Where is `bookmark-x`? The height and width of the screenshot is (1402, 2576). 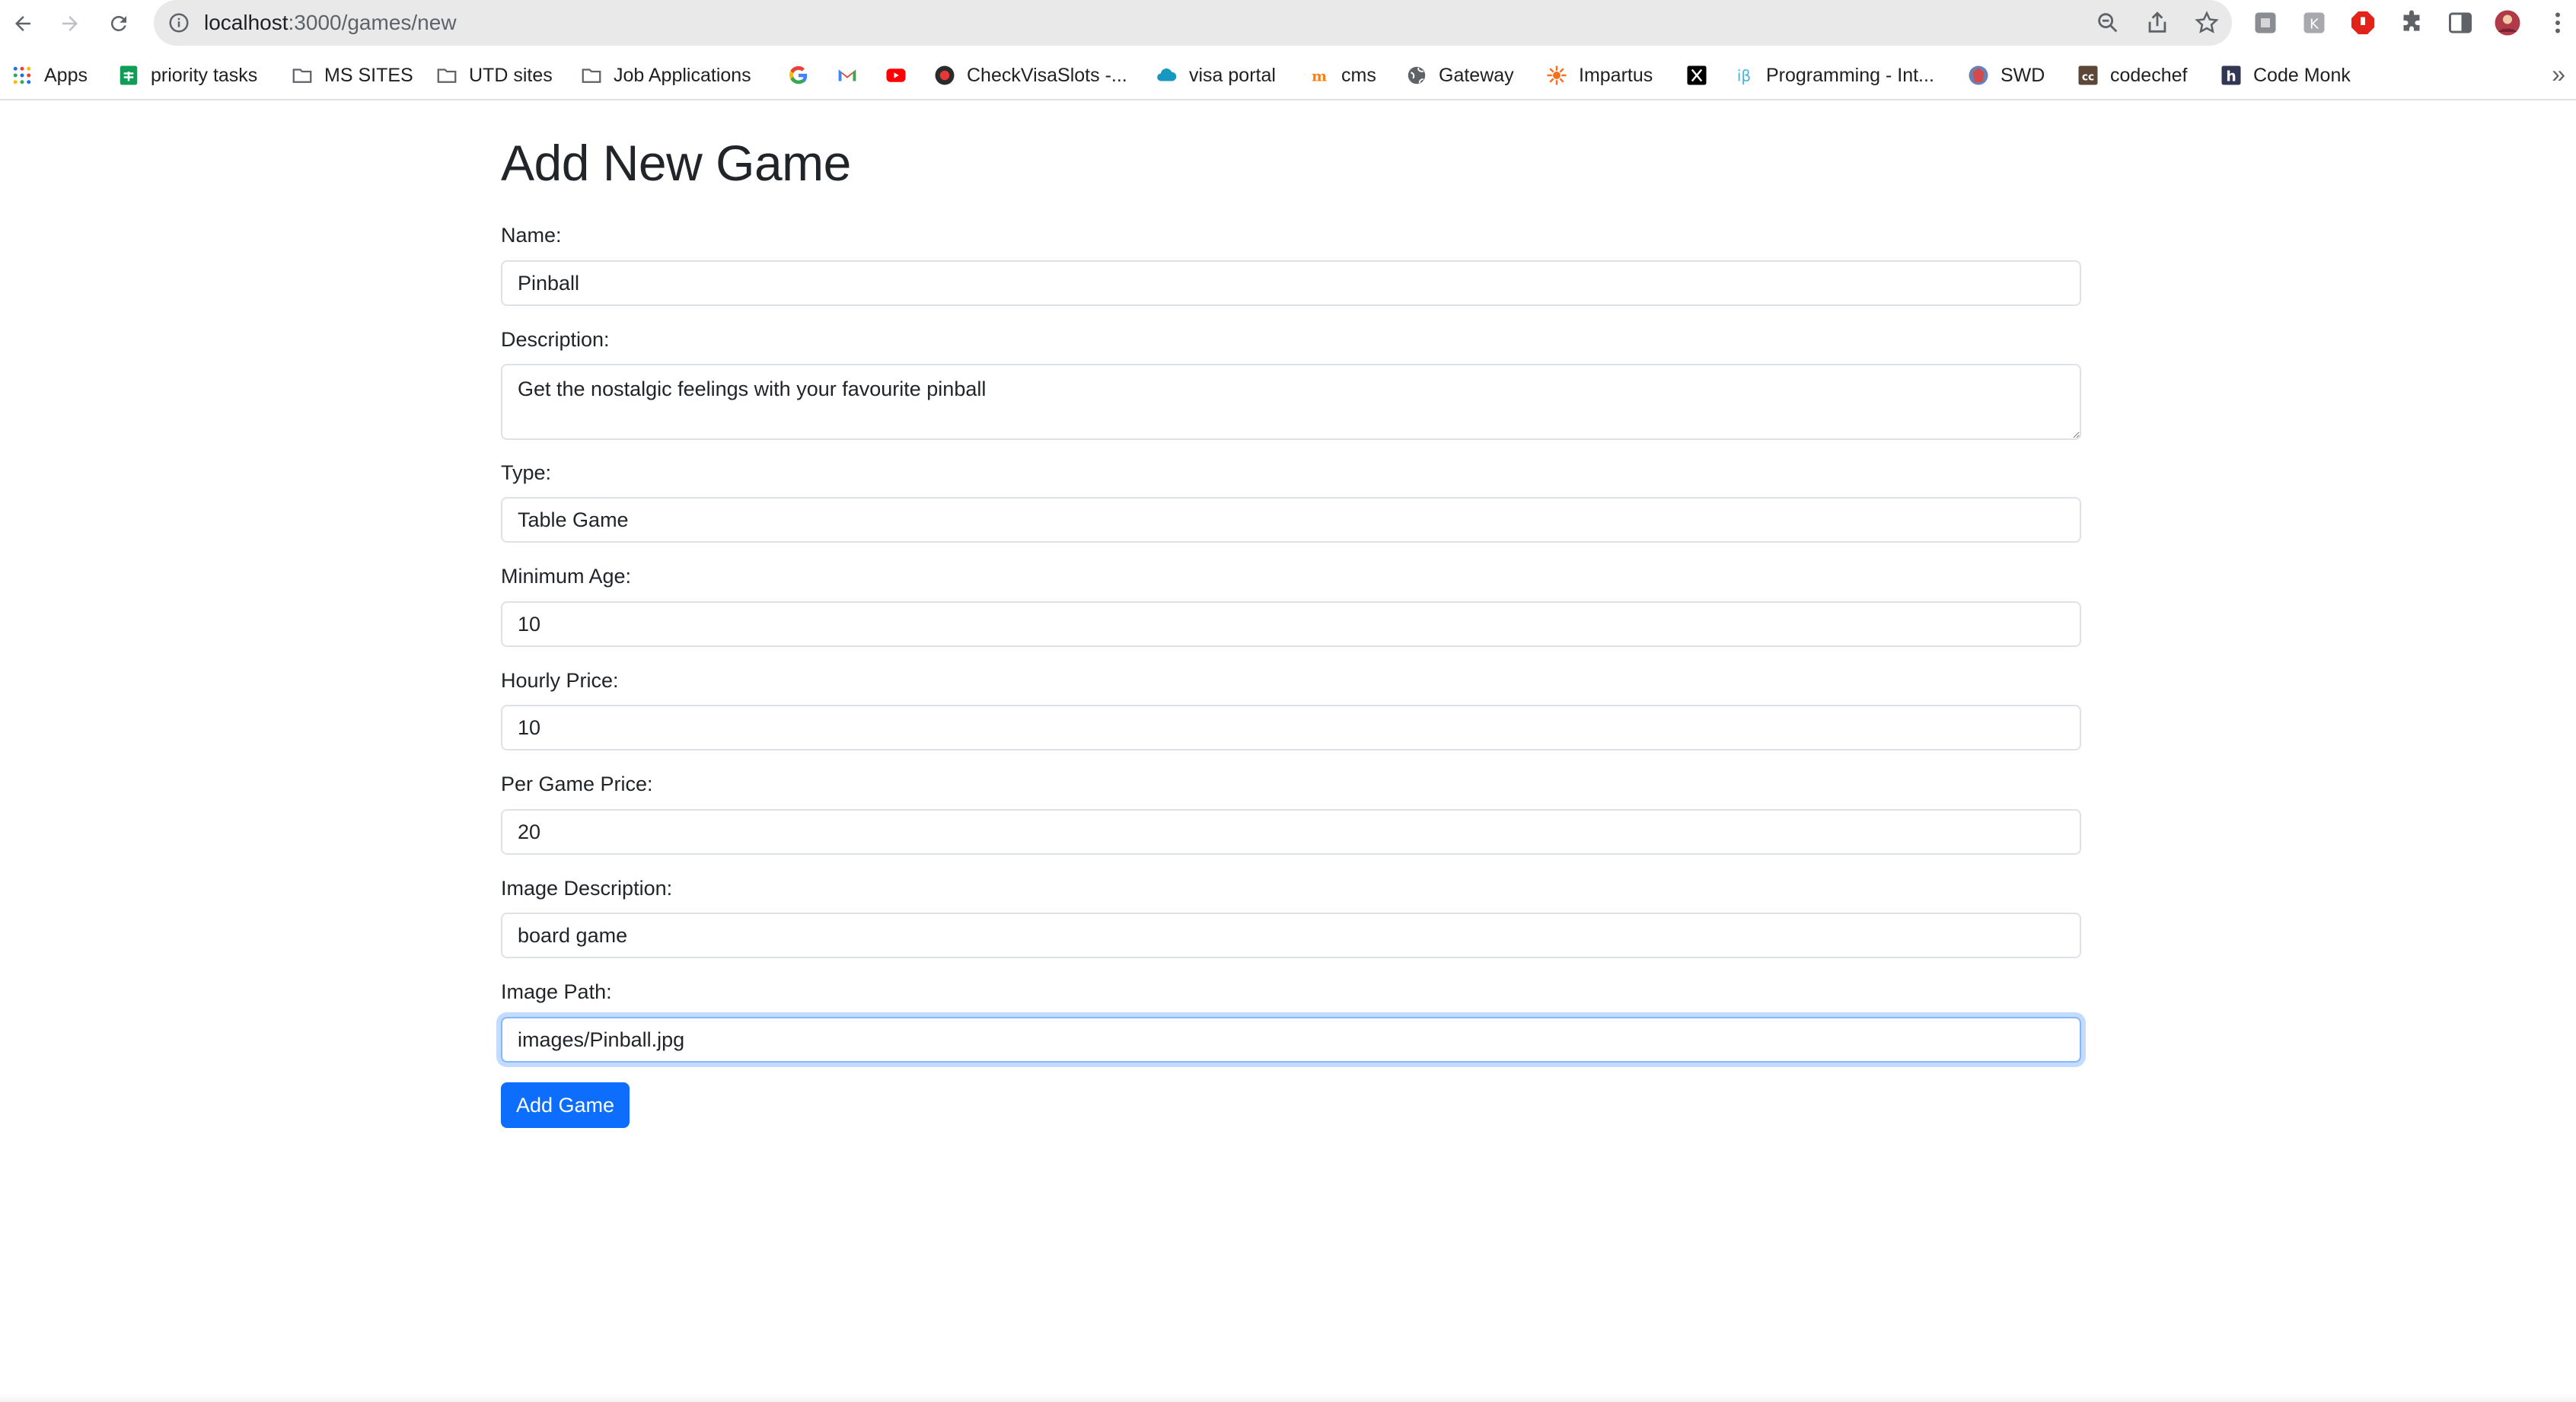 bookmark-x is located at coordinates (1702, 75).